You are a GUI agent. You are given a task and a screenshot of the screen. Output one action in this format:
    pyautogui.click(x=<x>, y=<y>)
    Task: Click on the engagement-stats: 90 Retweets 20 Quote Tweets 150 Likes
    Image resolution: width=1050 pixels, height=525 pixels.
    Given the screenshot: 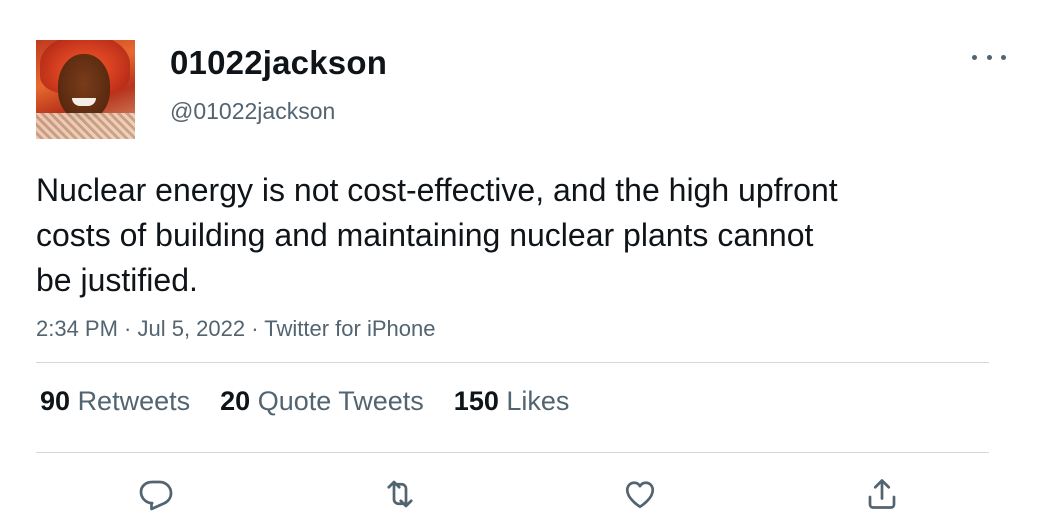 What is the action you would take?
    pyautogui.click(x=304, y=401)
    